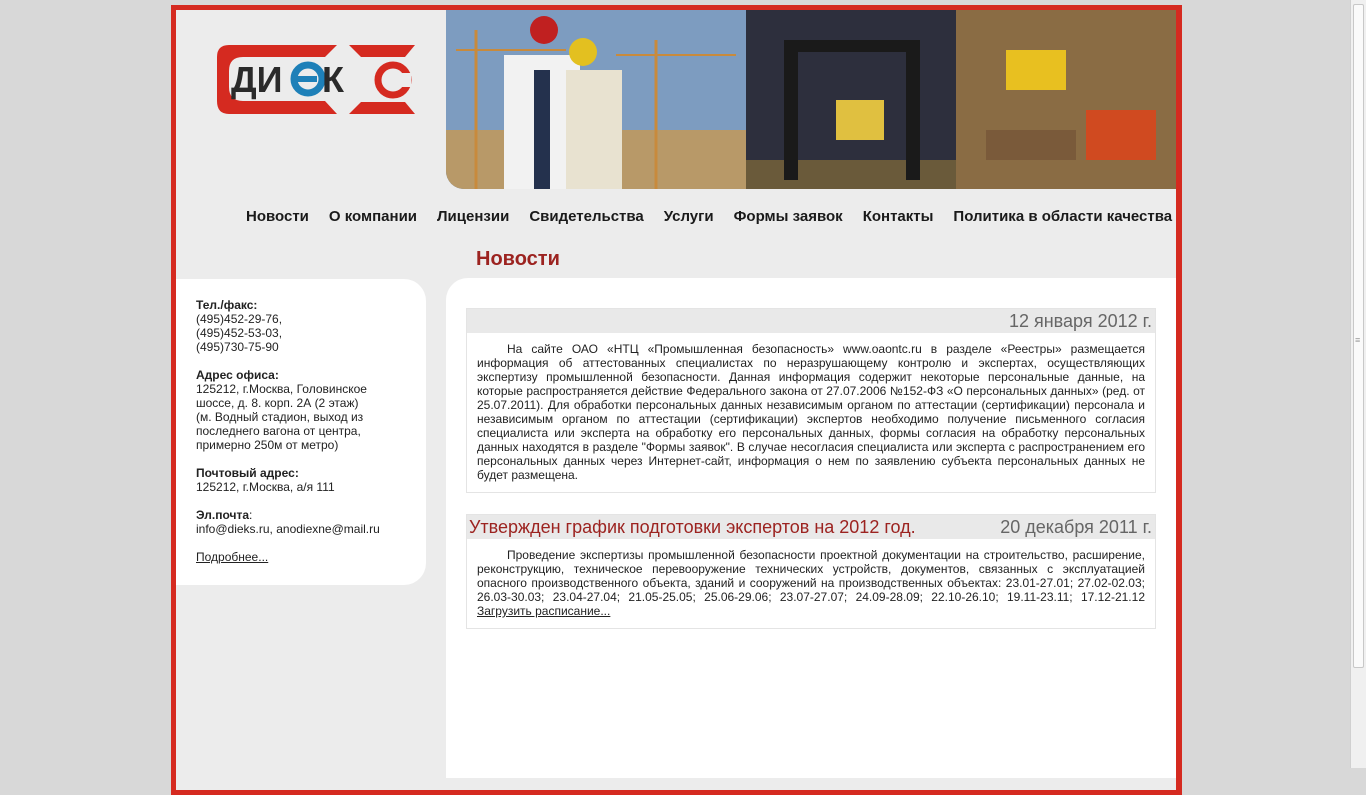 The width and height of the screenshot is (1366, 795). What do you see at coordinates (811, 99) in the screenshot?
I see `header-banner-image` at bounding box center [811, 99].